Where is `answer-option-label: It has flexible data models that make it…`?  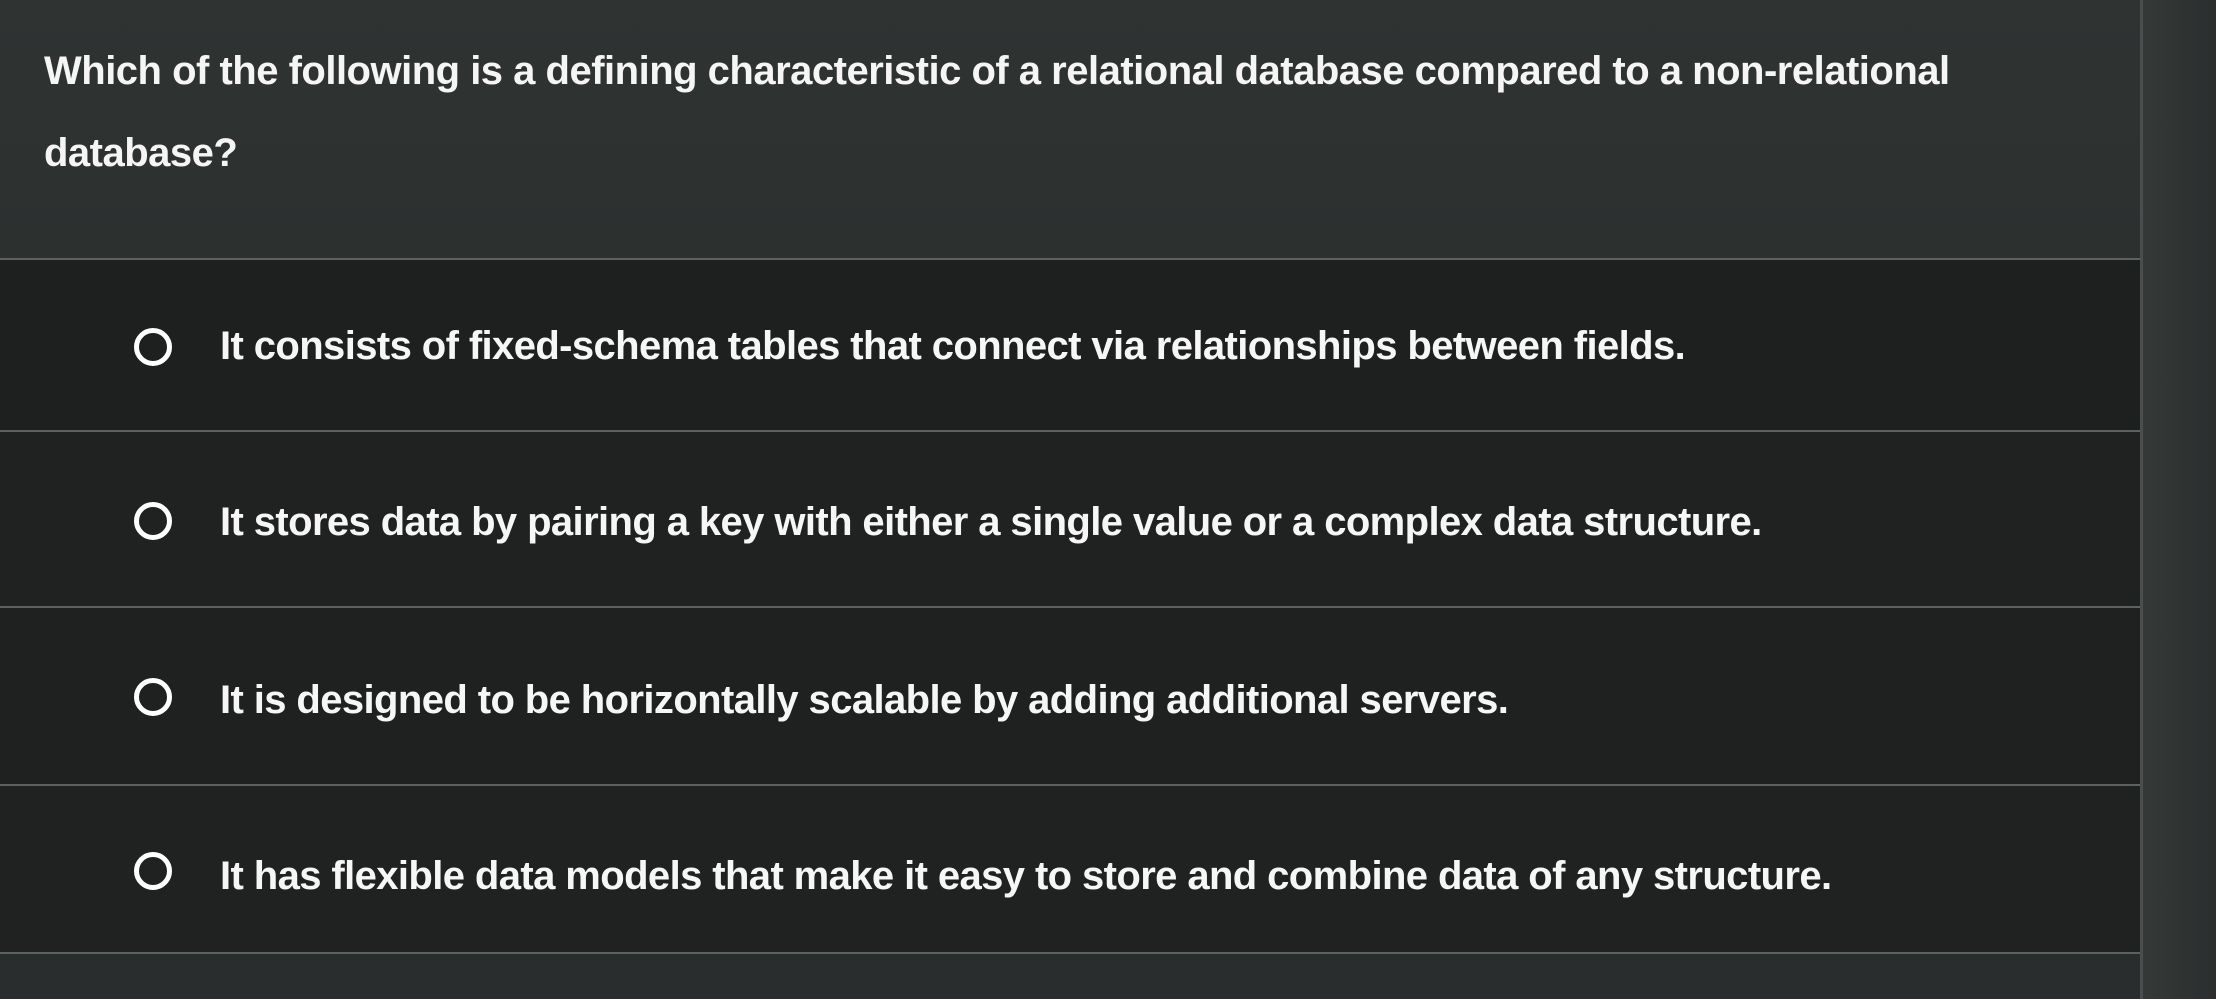
answer-option-label: It has flexible data models that make it… is located at coordinates (1026, 876).